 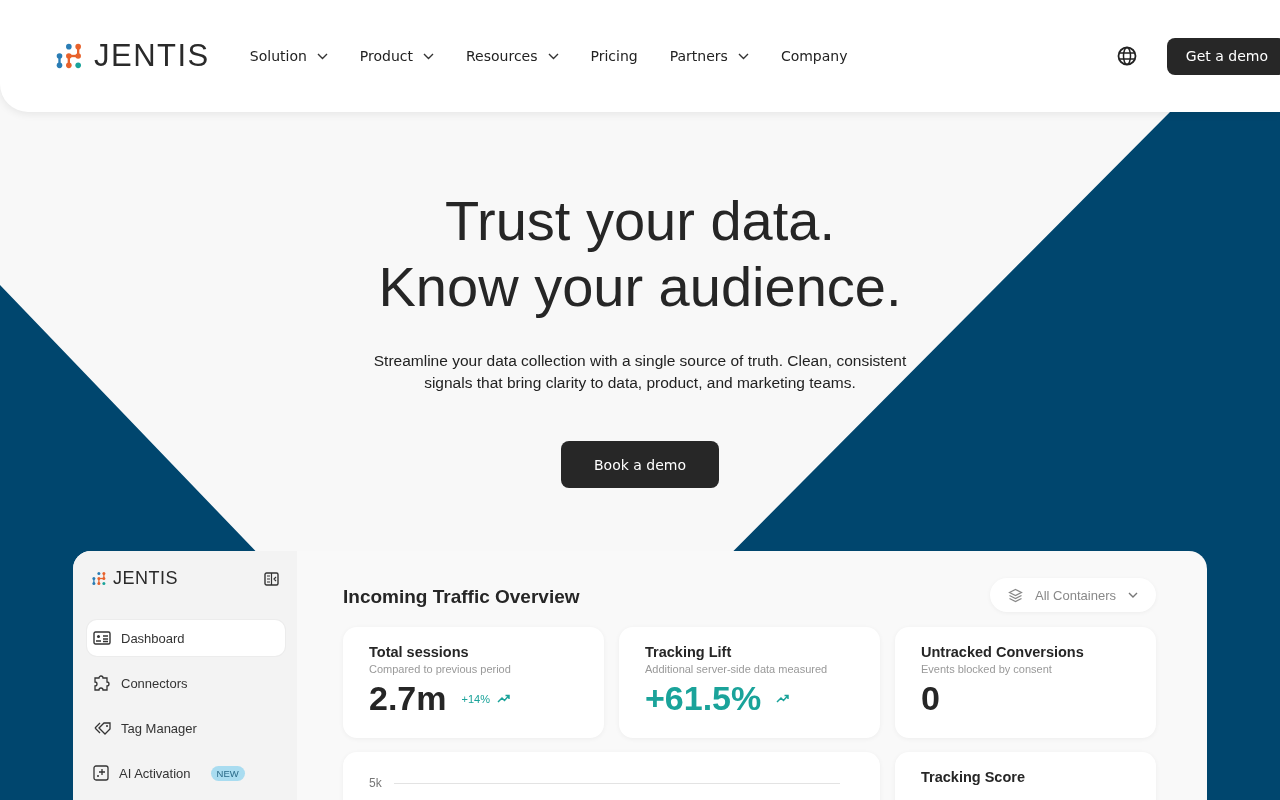 What do you see at coordinates (640, 287) in the screenshot?
I see `hero-title: Know your audience.` at bounding box center [640, 287].